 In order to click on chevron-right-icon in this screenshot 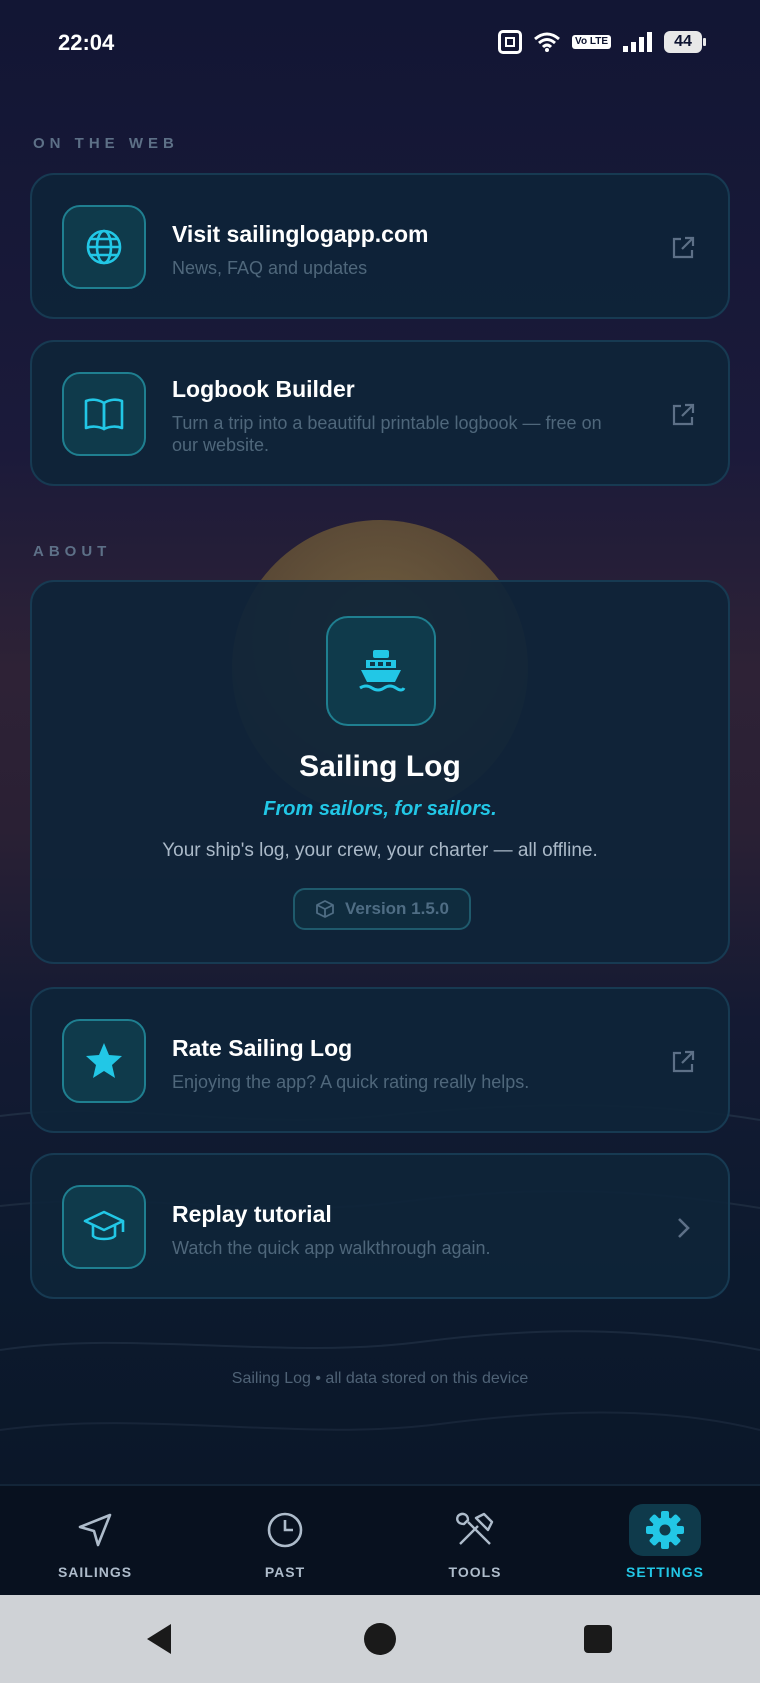, I will do `click(683, 1228)`.